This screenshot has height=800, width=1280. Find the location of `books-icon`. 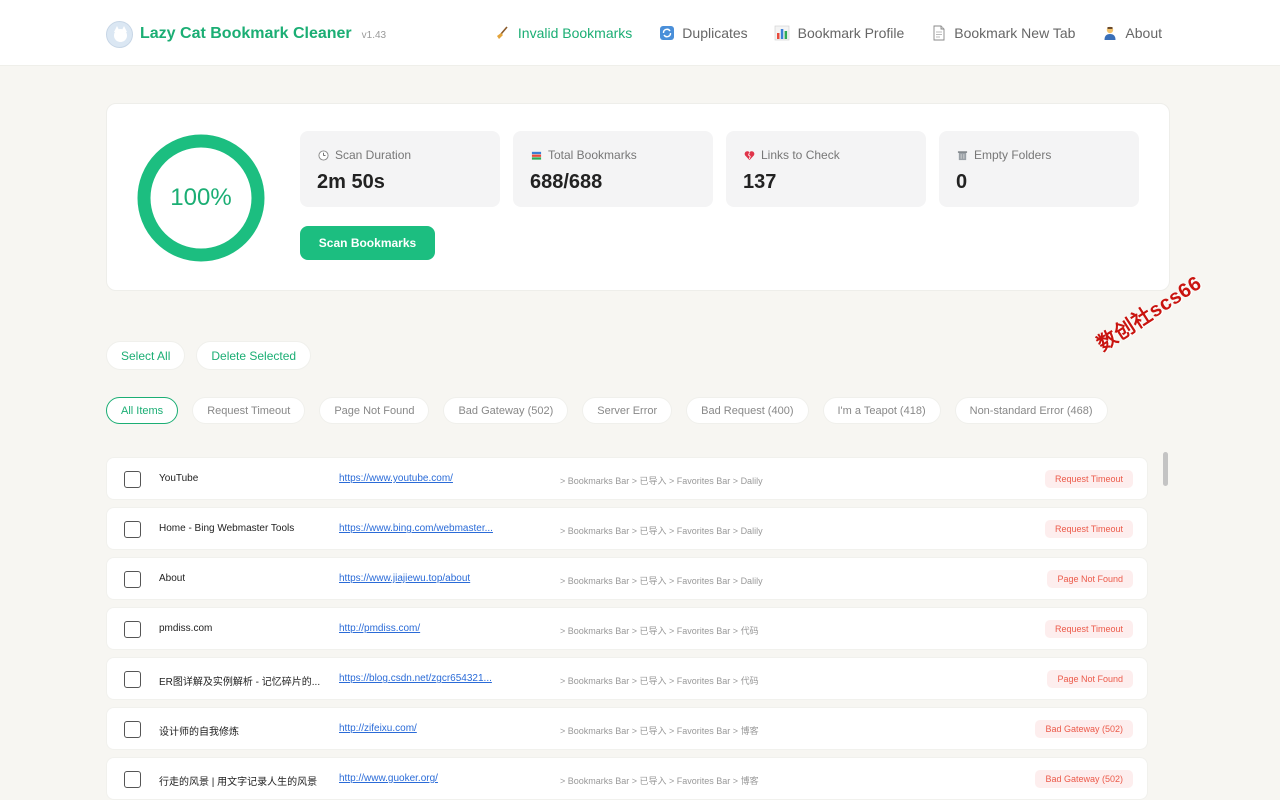

books-icon is located at coordinates (536, 155).